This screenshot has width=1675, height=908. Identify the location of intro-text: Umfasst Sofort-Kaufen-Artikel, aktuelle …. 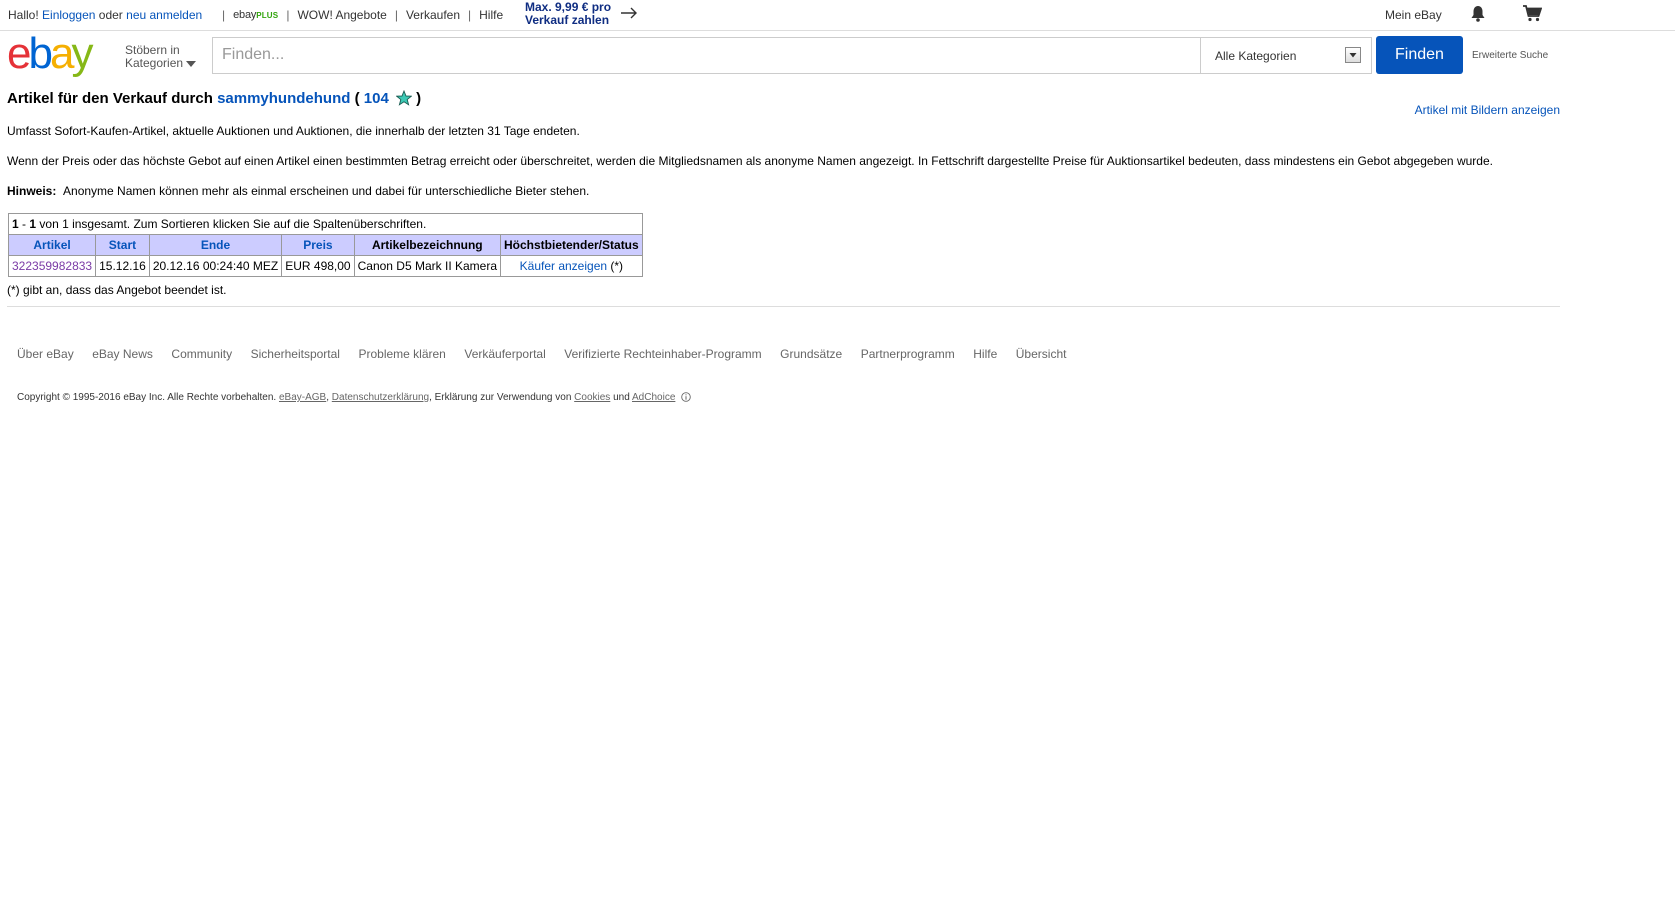
(293, 131).